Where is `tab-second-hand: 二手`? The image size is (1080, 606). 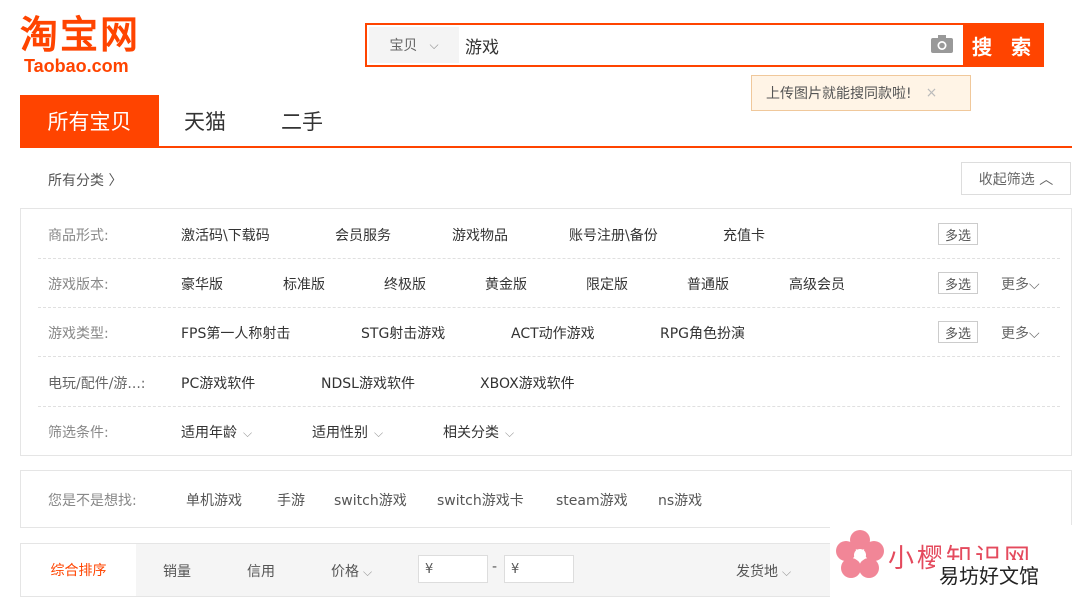 tab-second-hand: 二手 is located at coordinates (302, 120).